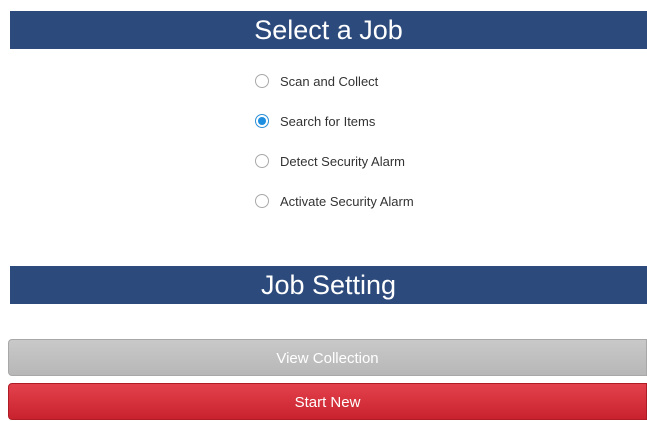 The image size is (647, 421). I want to click on job-setting-title: Job Setting, so click(328, 285).